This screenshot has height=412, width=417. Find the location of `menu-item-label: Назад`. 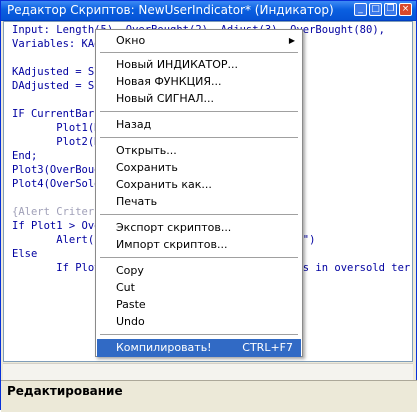

menu-item-label: Назад is located at coordinates (134, 124).